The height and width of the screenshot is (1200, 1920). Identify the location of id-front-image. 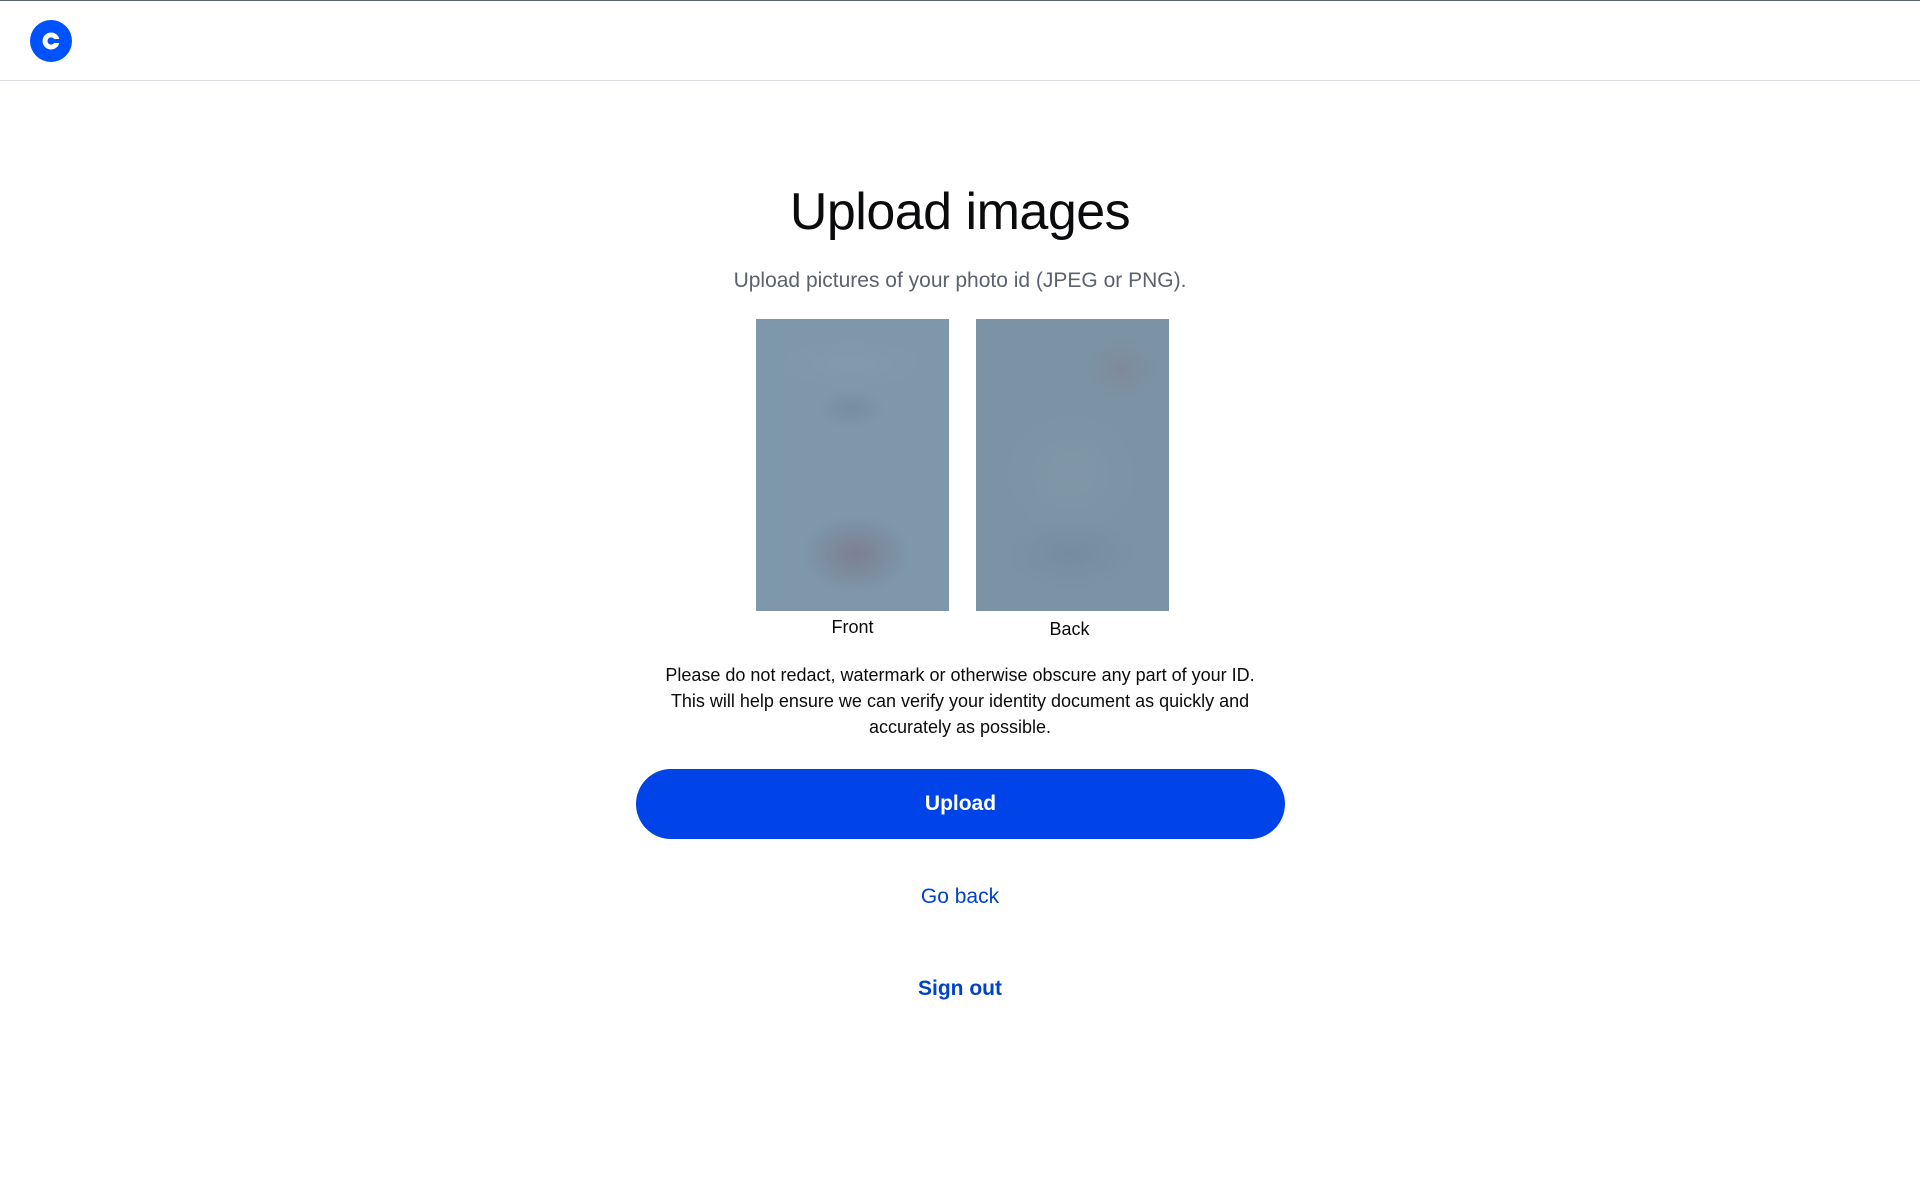
(852, 465).